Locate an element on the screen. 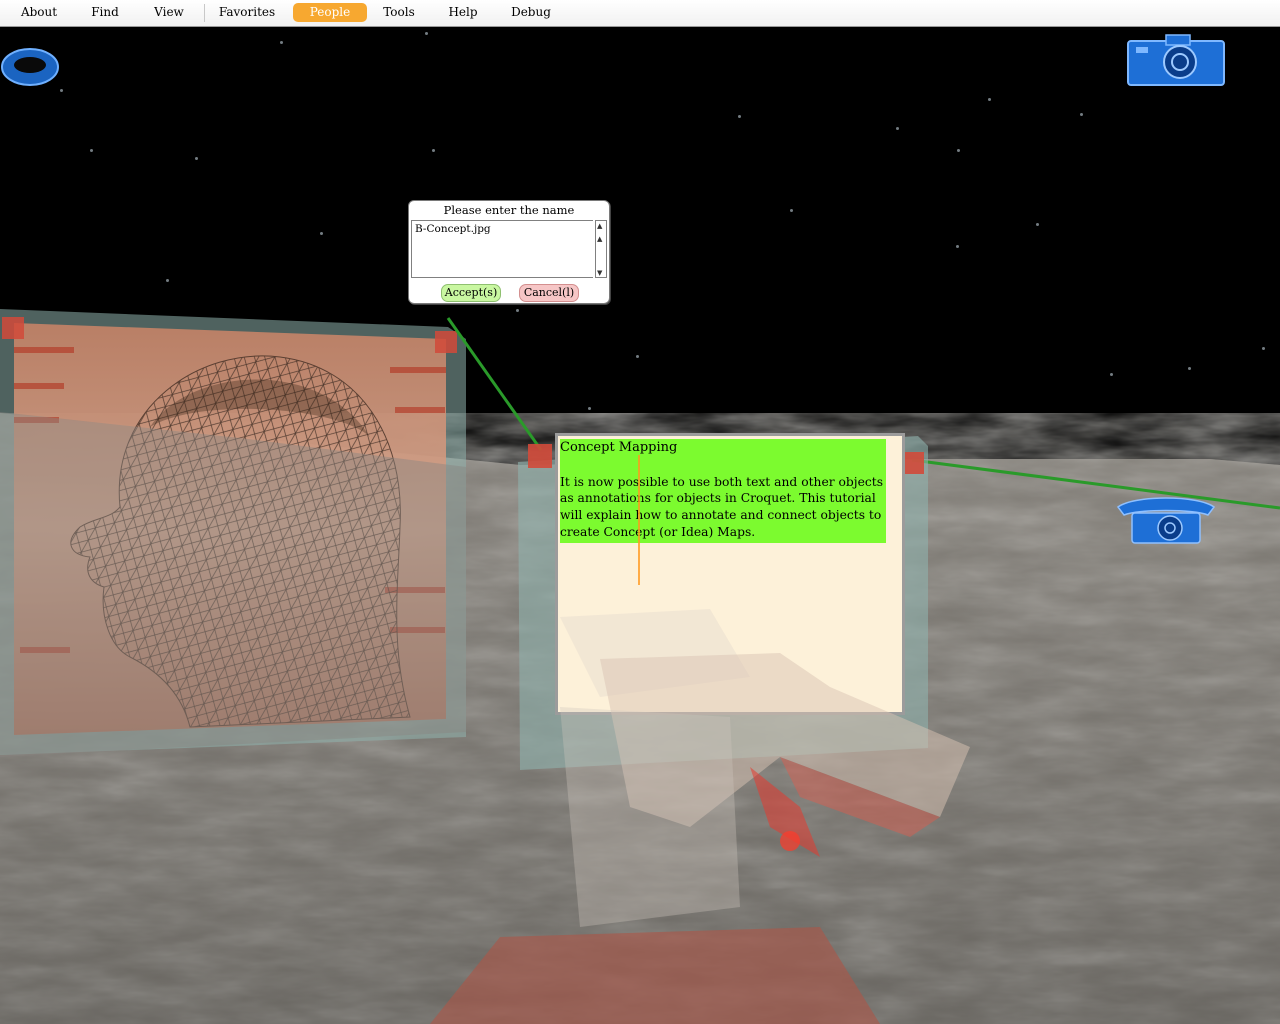  dialog-scrollbar: ▲ ▲ ▼ is located at coordinates (601, 249).